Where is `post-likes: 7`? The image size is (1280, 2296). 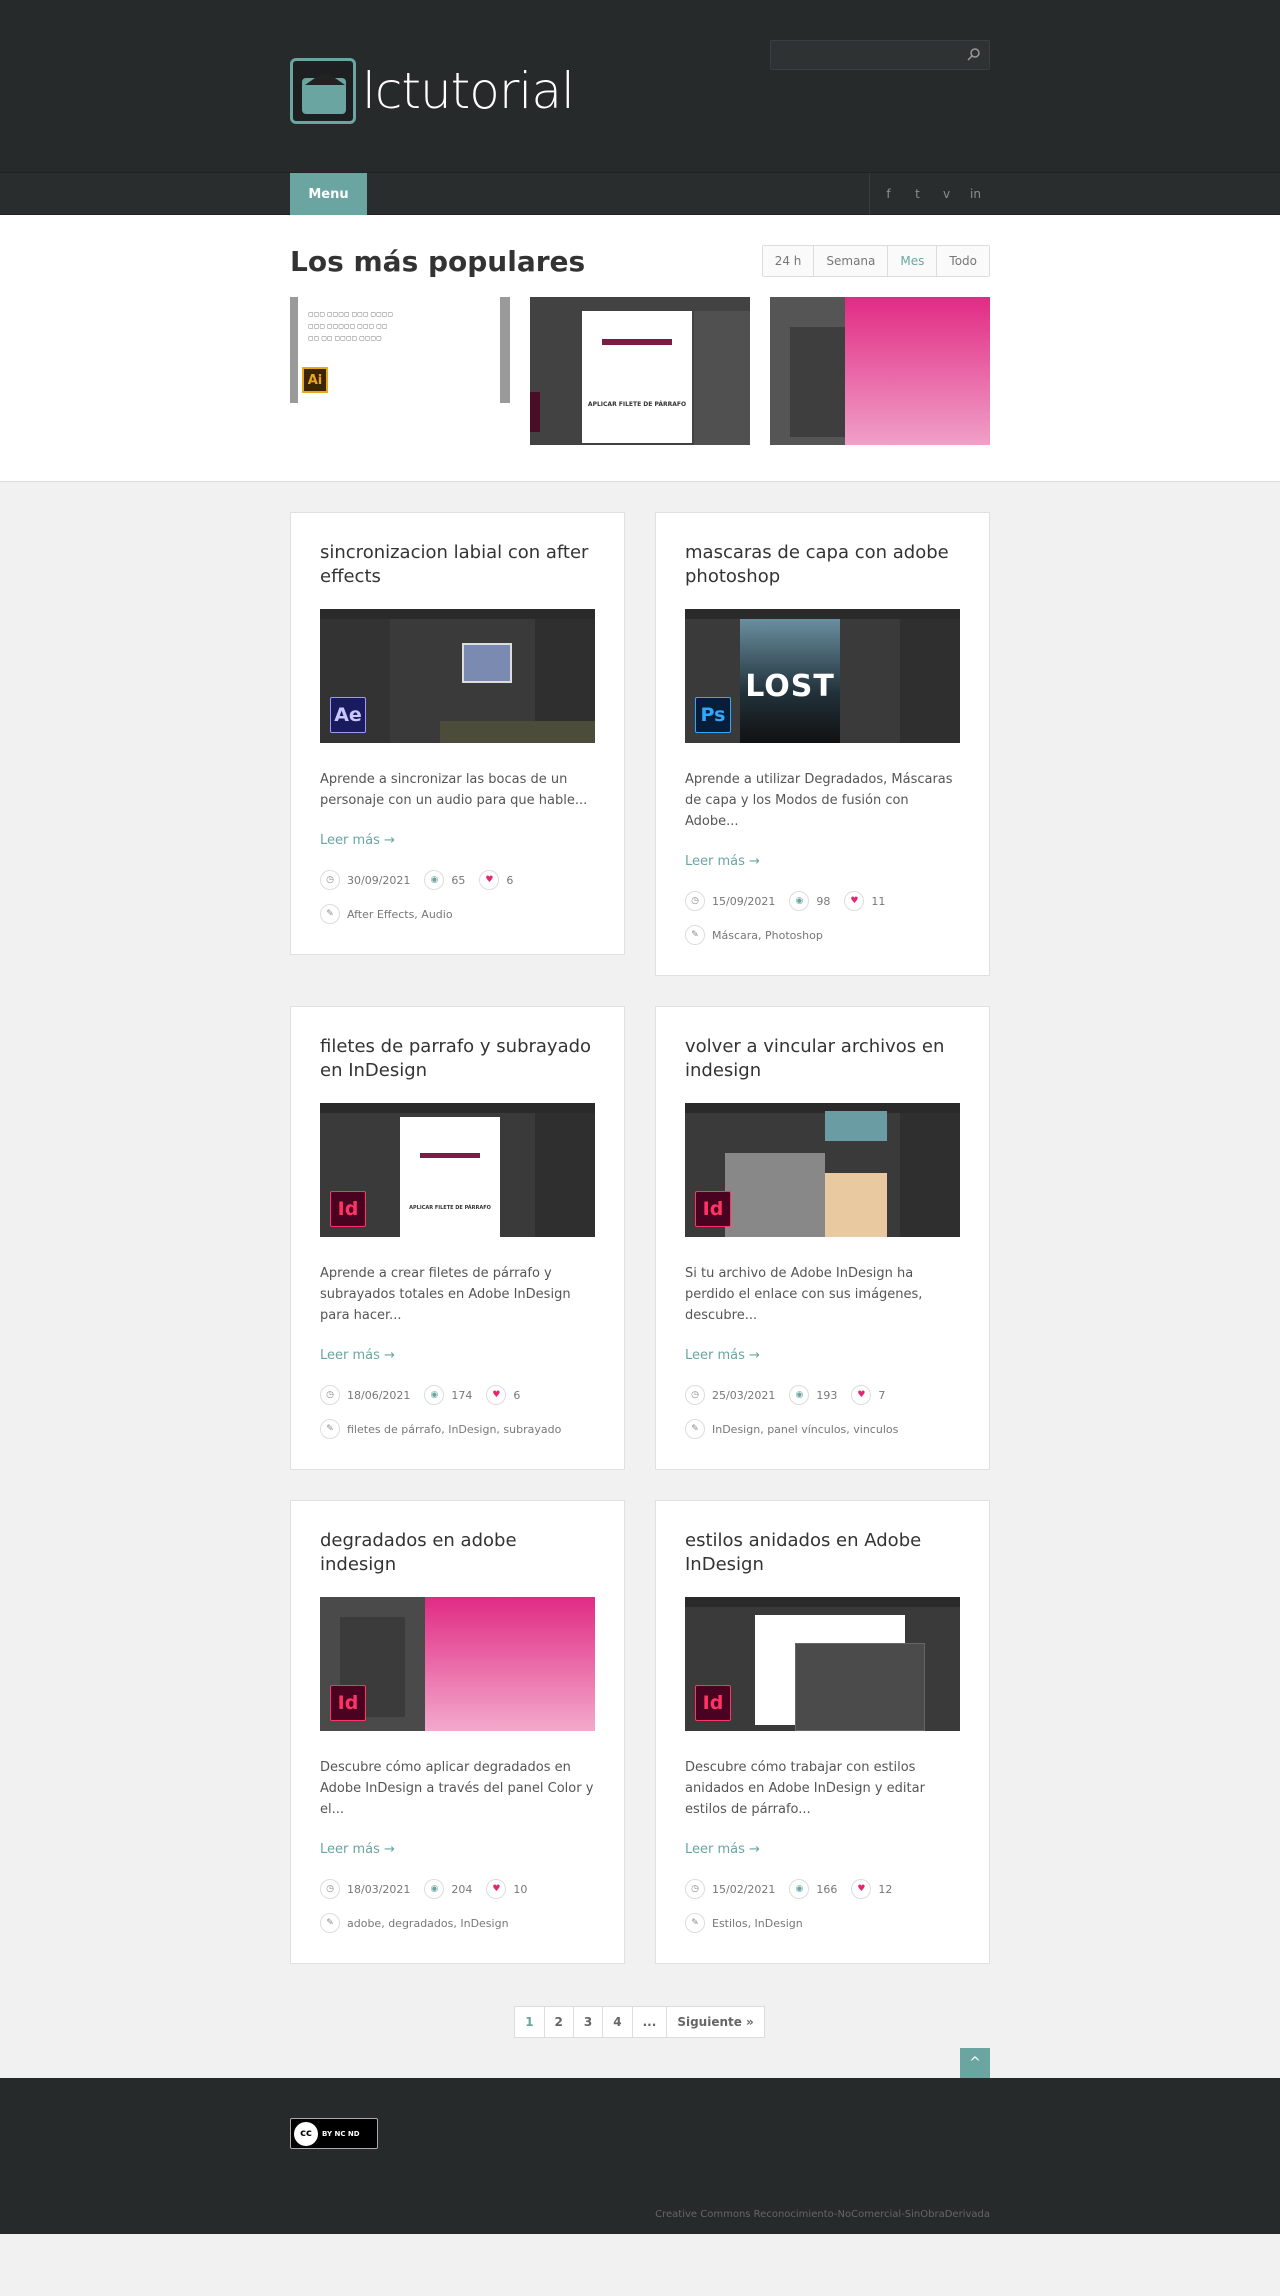 post-likes: 7 is located at coordinates (882, 1395).